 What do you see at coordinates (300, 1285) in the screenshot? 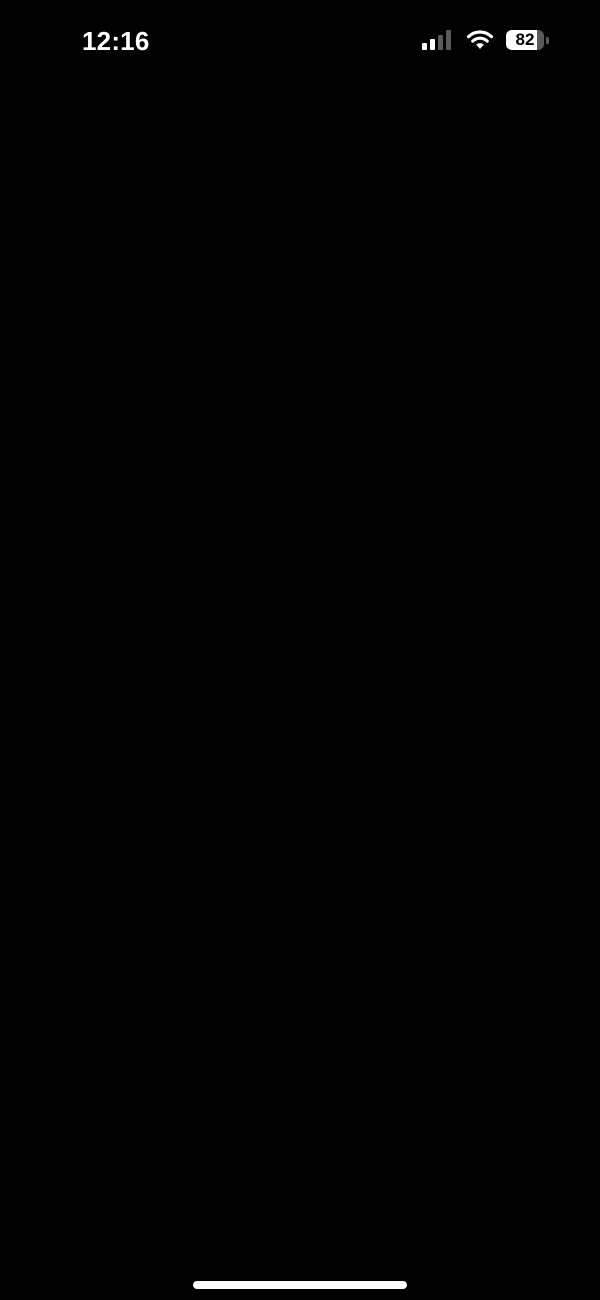
I see `home-indicator` at bounding box center [300, 1285].